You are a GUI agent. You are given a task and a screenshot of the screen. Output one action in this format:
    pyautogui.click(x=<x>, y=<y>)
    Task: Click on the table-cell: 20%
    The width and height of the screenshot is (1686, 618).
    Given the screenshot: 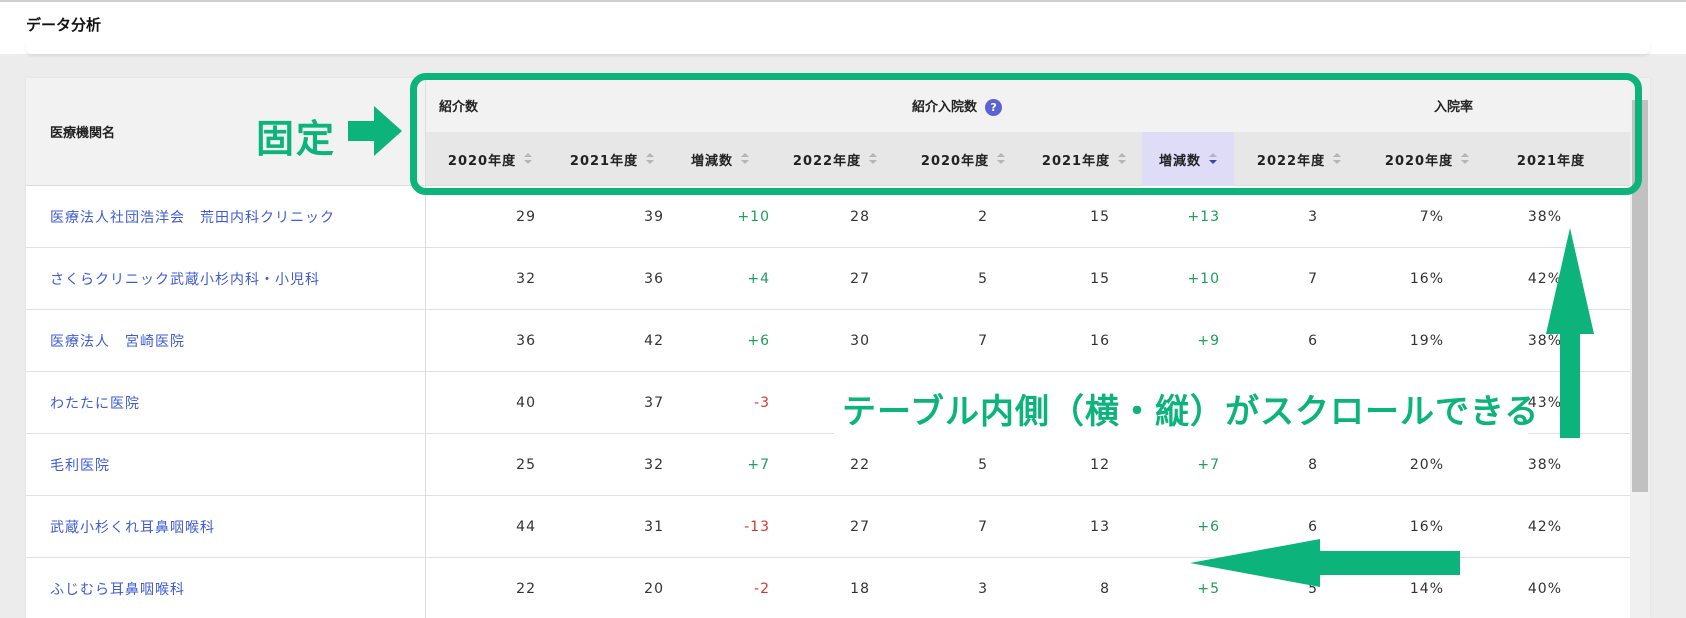 What is the action you would take?
    pyautogui.click(x=1426, y=465)
    